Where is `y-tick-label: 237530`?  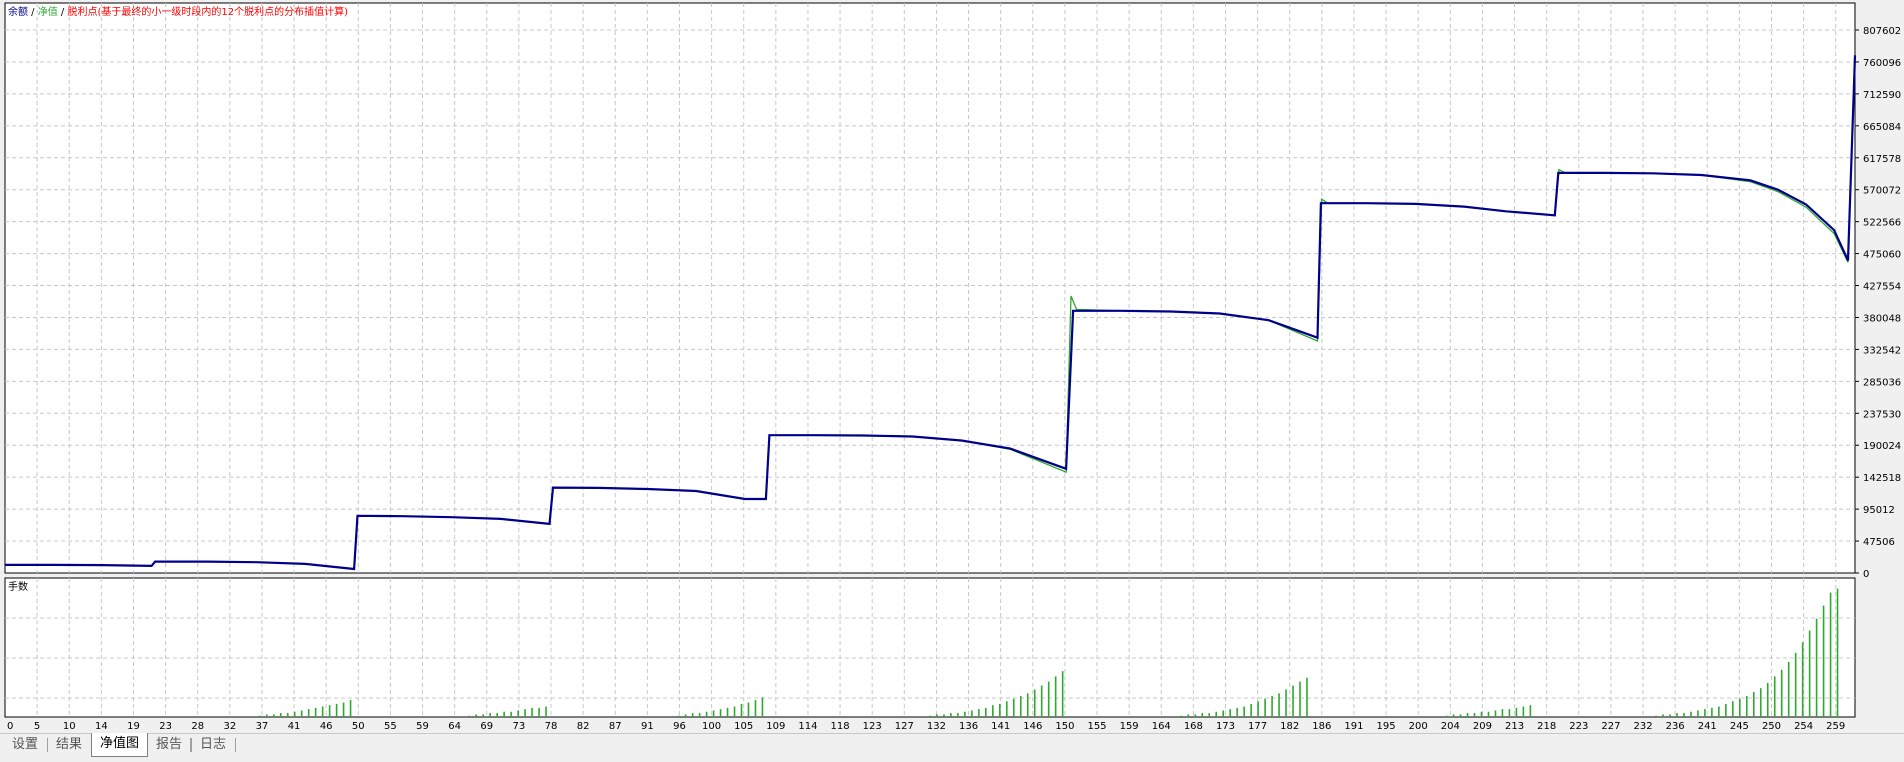
y-tick-label: 237530 is located at coordinates (1882, 414).